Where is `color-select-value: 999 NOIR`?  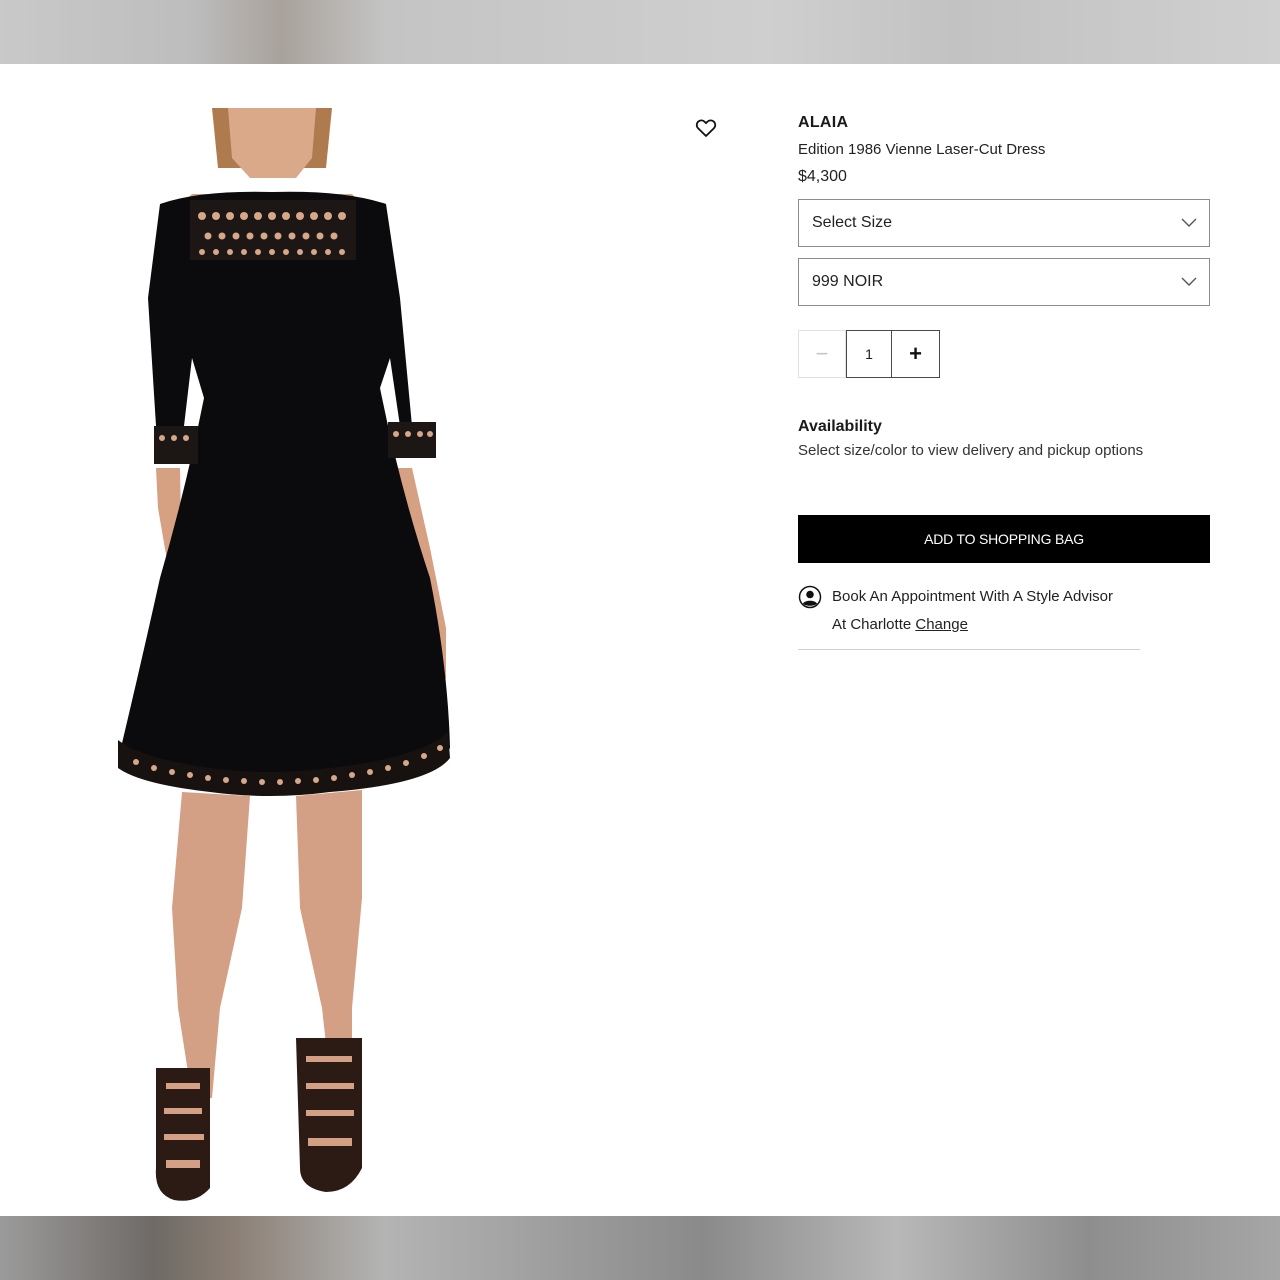 color-select-value: 999 NOIR is located at coordinates (848, 281).